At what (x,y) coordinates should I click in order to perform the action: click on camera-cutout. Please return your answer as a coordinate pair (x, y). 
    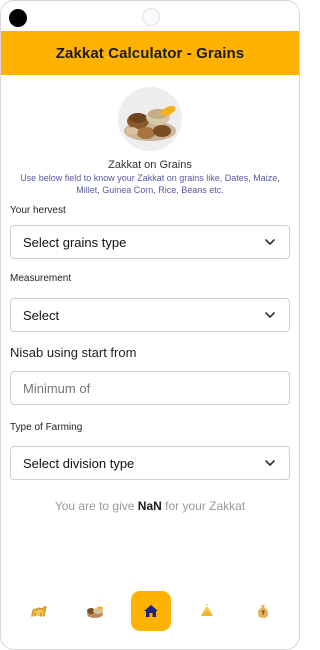
    Looking at the image, I should click on (18, 18).